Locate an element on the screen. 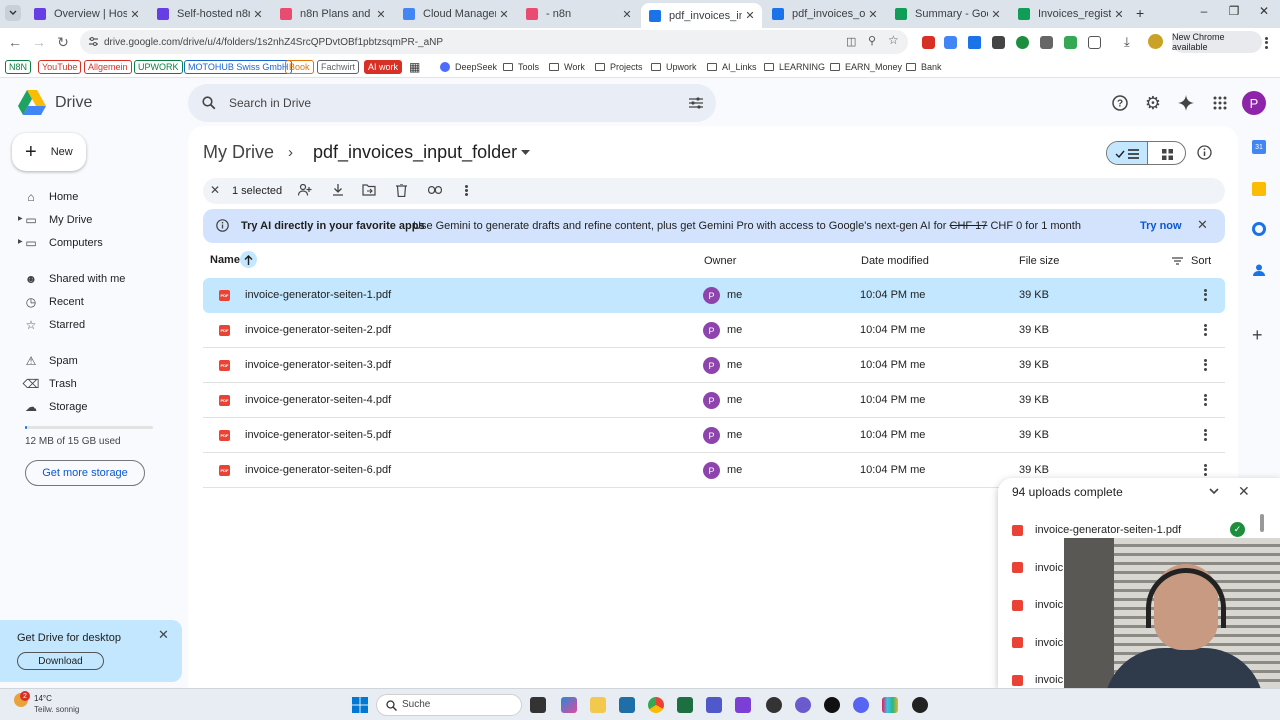 The image size is (1280, 720). settings-gear-icon: ⚙ is located at coordinates (1153, 103).